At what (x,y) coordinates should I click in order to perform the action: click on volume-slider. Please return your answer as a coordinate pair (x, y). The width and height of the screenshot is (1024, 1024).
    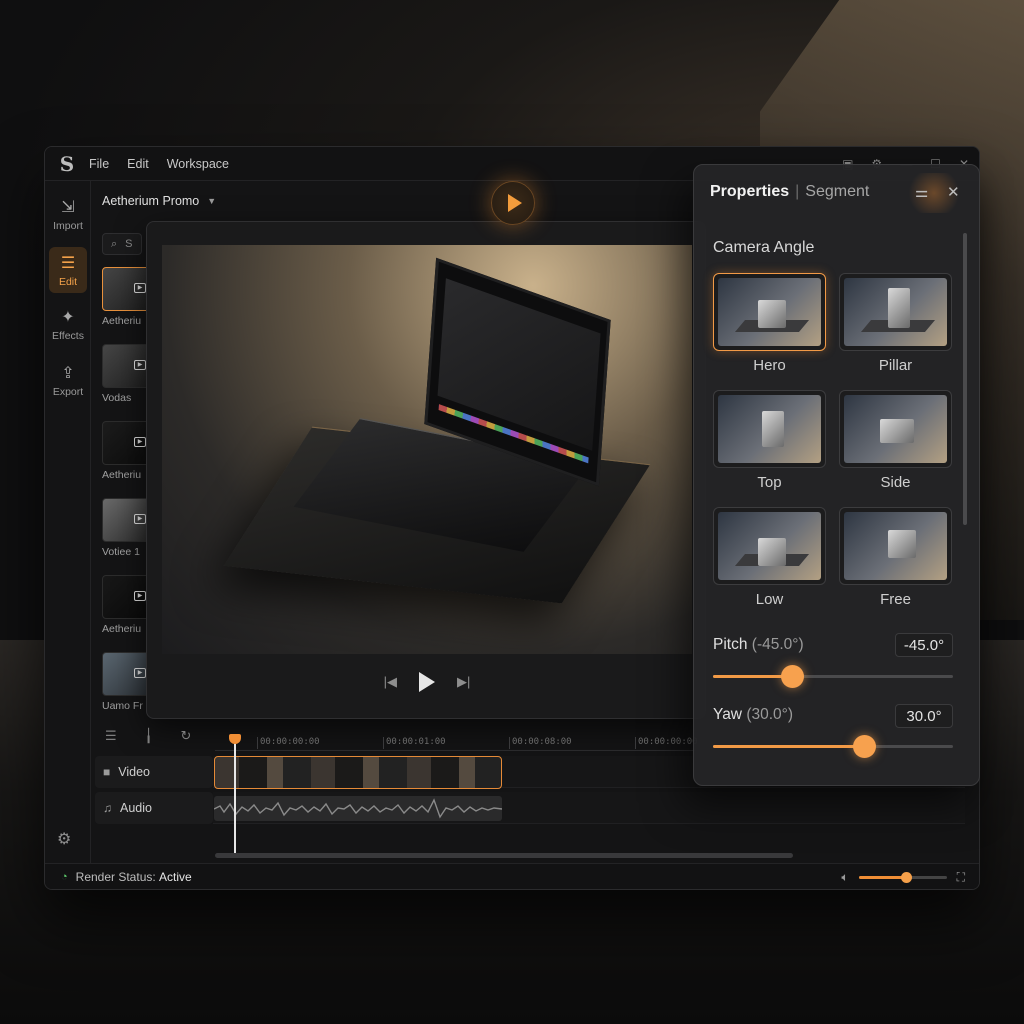
    Looking at the image, I should click on (902, 877).